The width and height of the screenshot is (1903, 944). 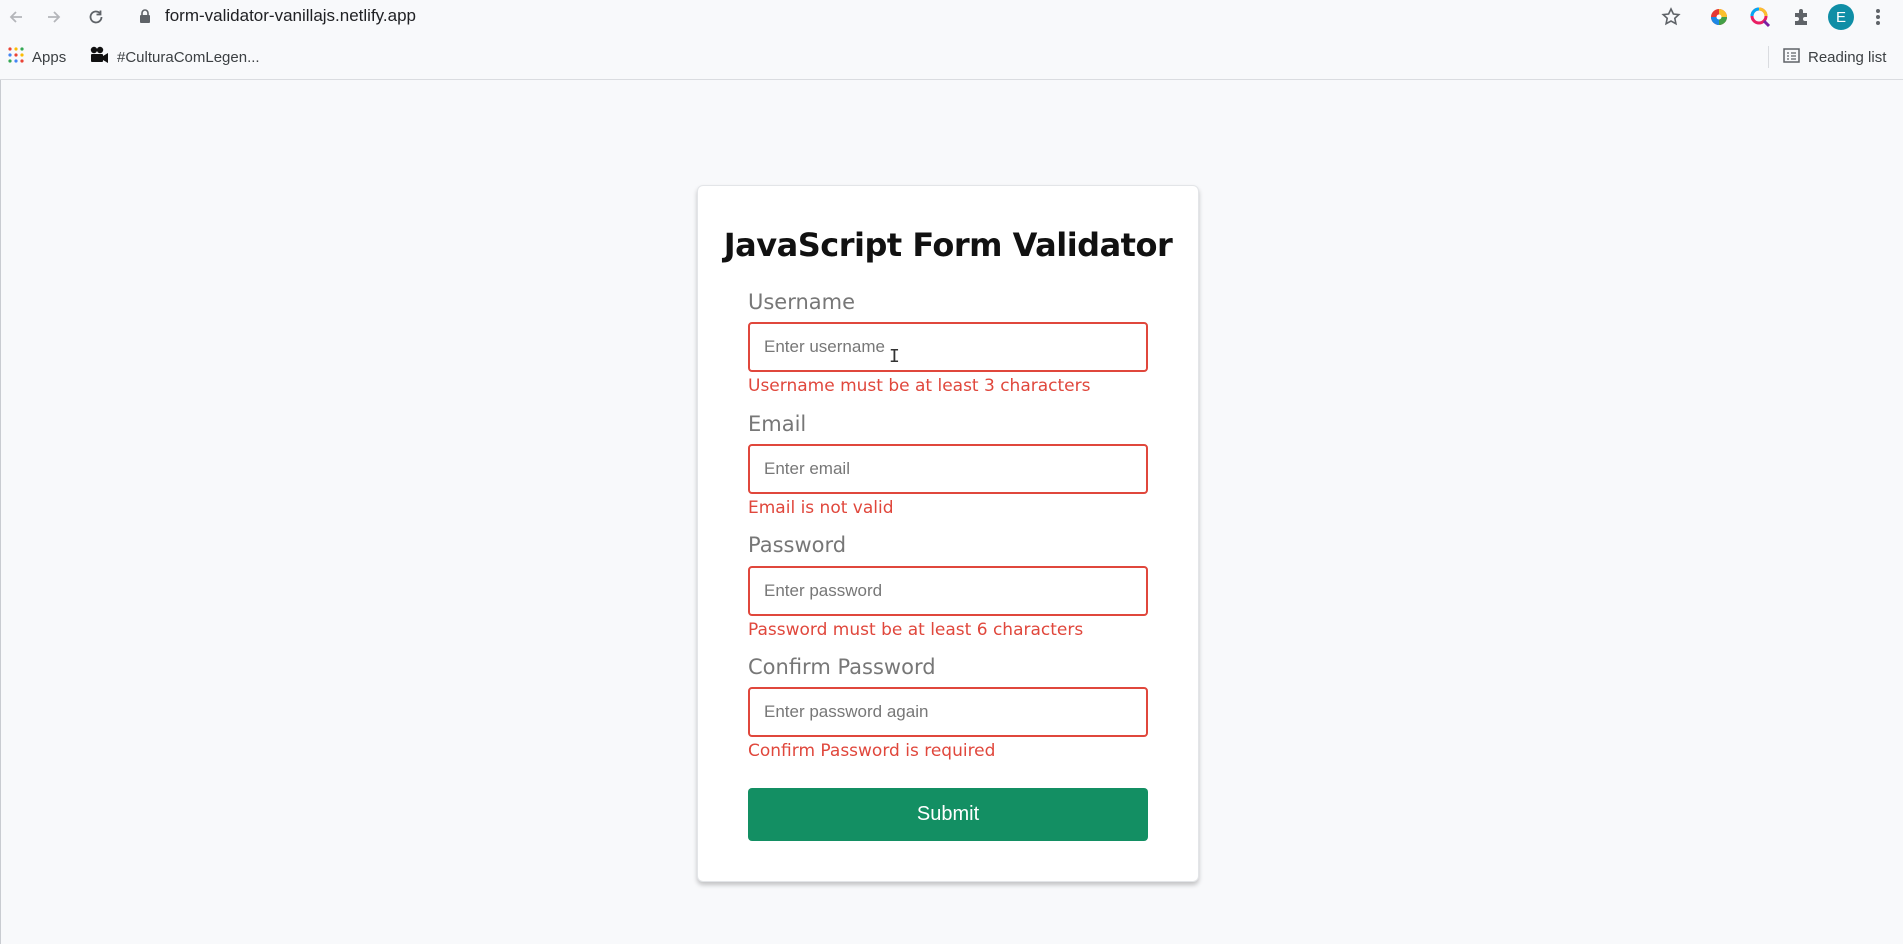 I want to click on address-bar-url: form-validator-vanillajs.netlify.app, so click(x=290, y=16).